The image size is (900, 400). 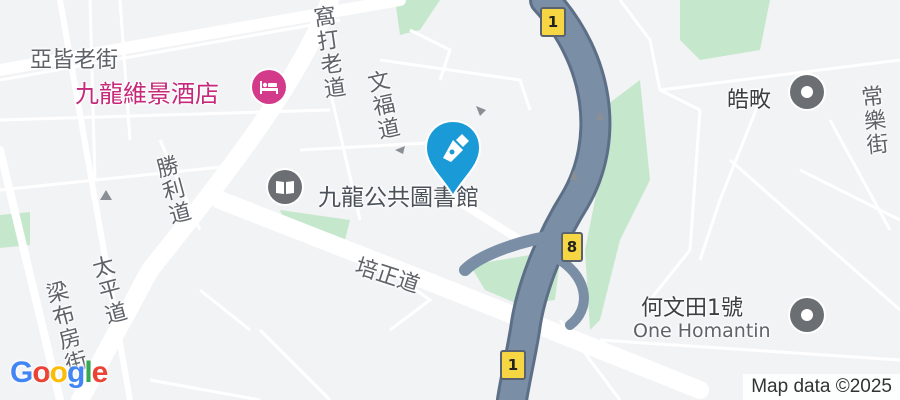 I want to click on route-shield-bottom: 1, so click(x=513, y=365).